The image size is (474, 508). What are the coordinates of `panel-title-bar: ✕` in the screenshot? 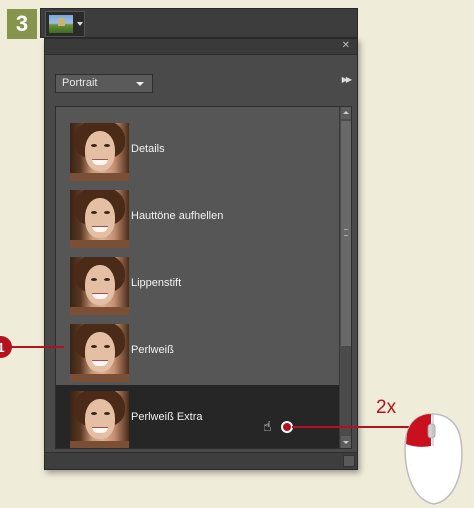 It's located at (201, 47).